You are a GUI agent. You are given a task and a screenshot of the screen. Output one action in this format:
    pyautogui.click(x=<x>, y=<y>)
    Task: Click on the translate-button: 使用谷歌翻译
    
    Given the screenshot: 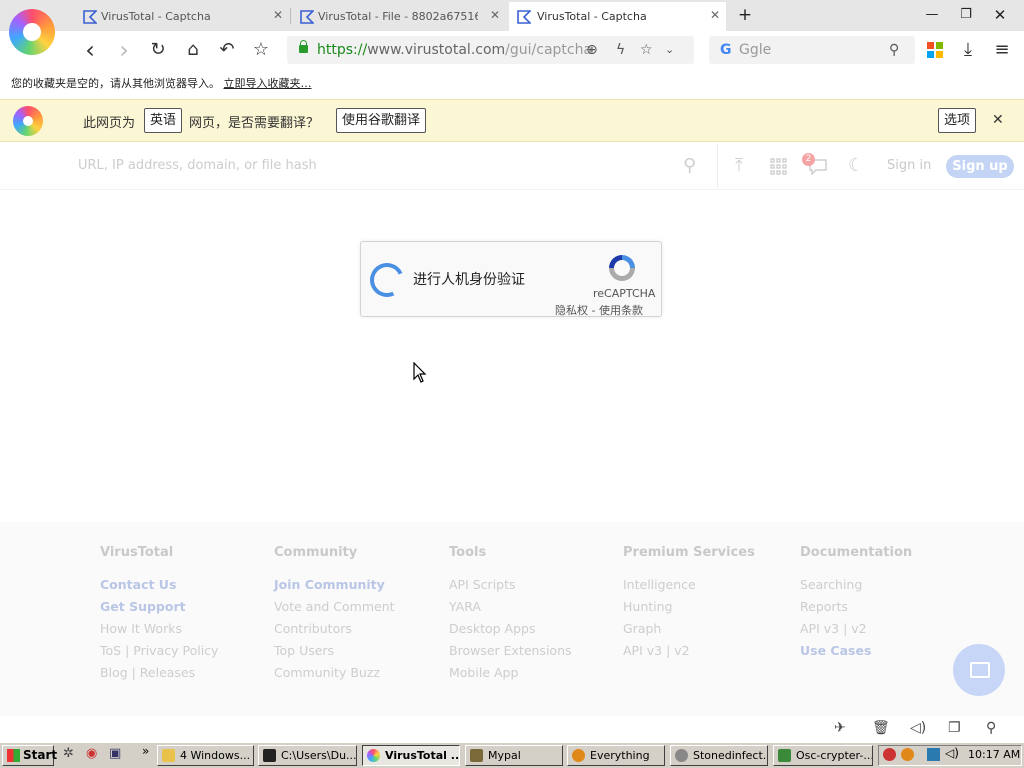 What is the action you would take?
    pyautogui.click(x=381, y=120)
    